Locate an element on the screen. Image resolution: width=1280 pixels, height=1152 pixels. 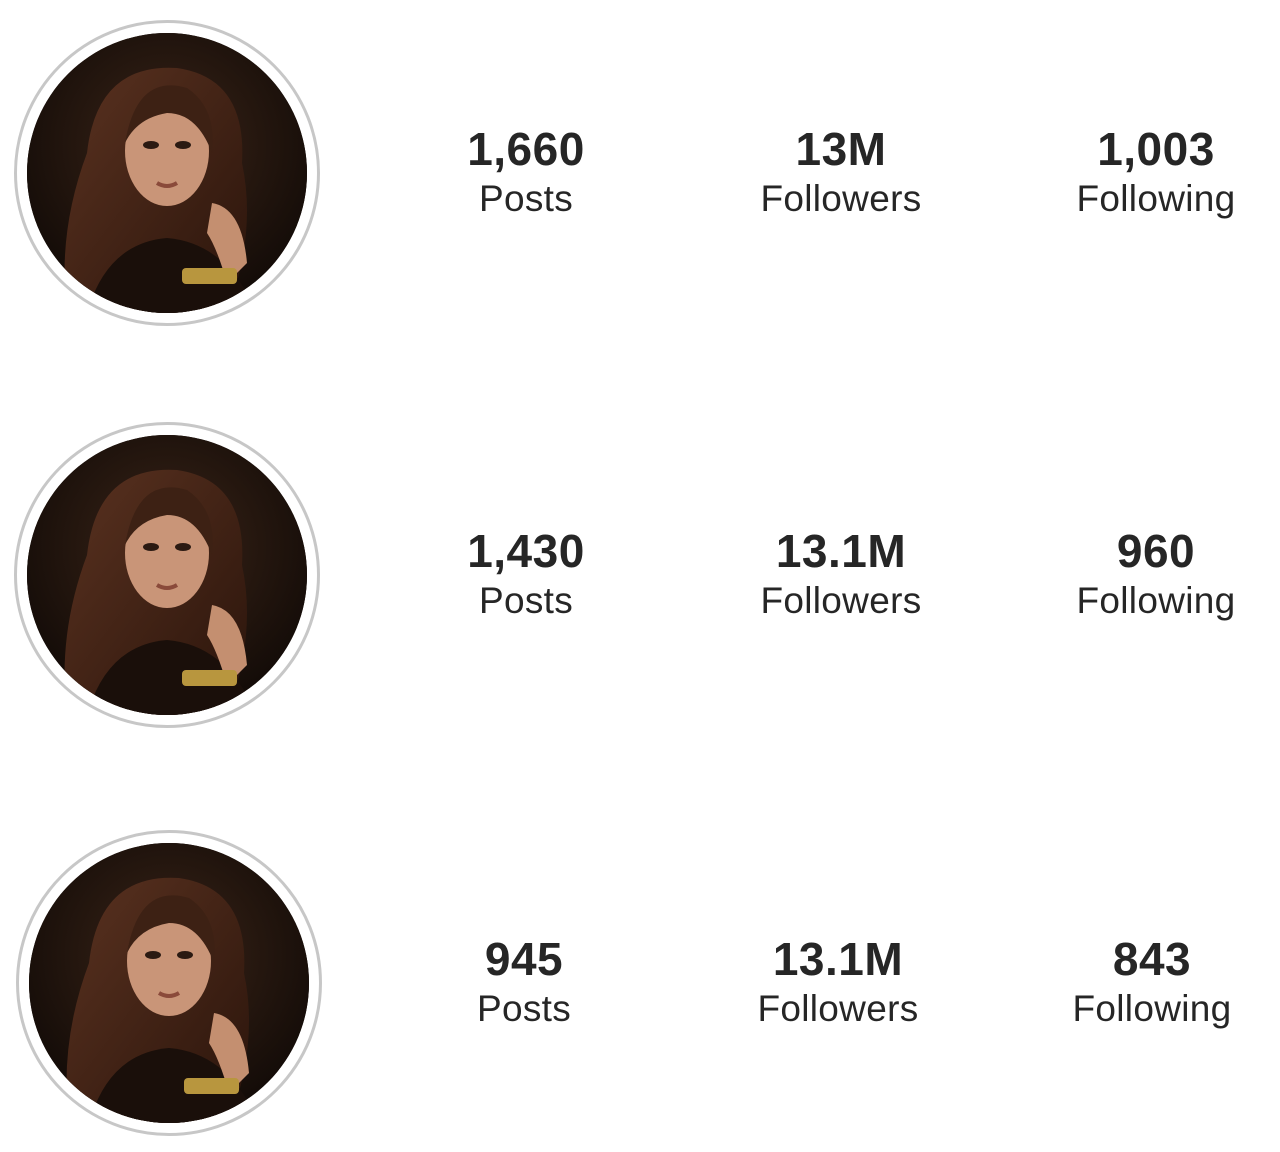
posts-stat: 1,430 Posts is located at coordinates (526, 574).